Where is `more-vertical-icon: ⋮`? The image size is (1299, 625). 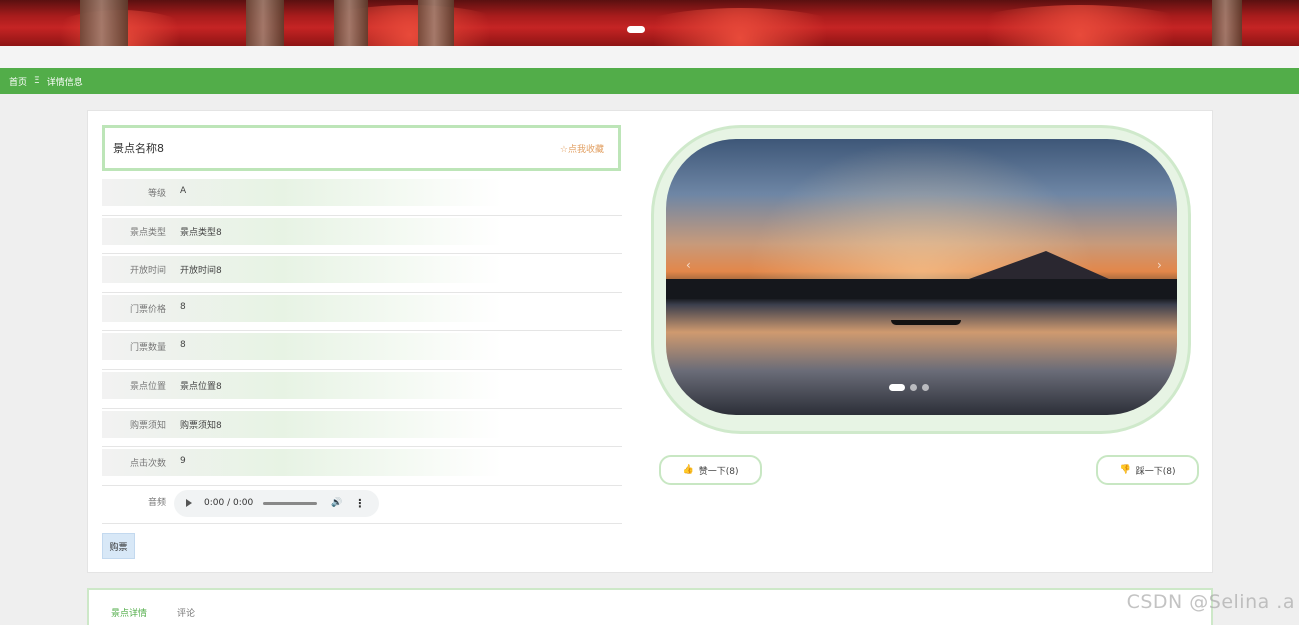
more-vertical-icon: ⋮ is located at coordinates (359, 503).